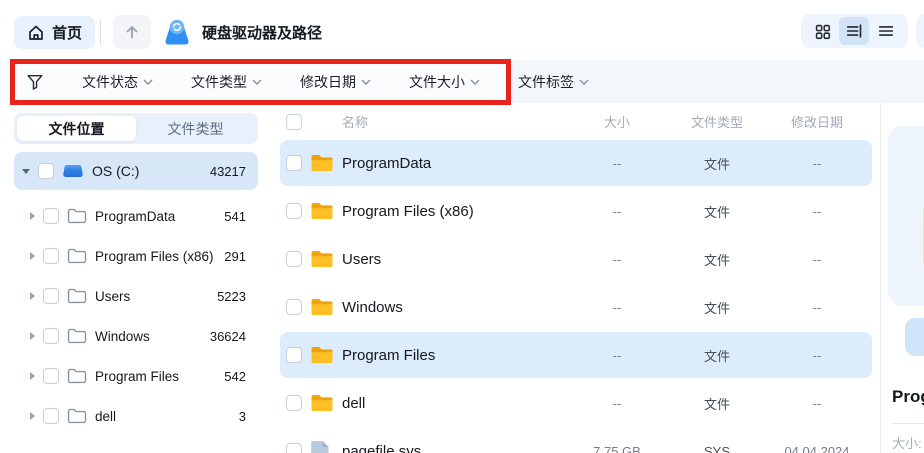 Image resolution: width=924 pixels, height=453 pixels. Describe the element at coordinates (914, 337) in the screenshot. I see `recover-button` at that location.